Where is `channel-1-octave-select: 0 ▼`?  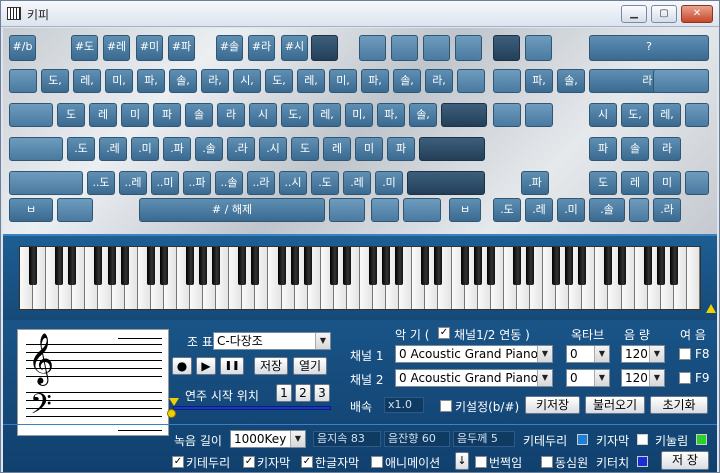 channel-1-octave-select: 0 ▼ is located at coordinates (588, 354).